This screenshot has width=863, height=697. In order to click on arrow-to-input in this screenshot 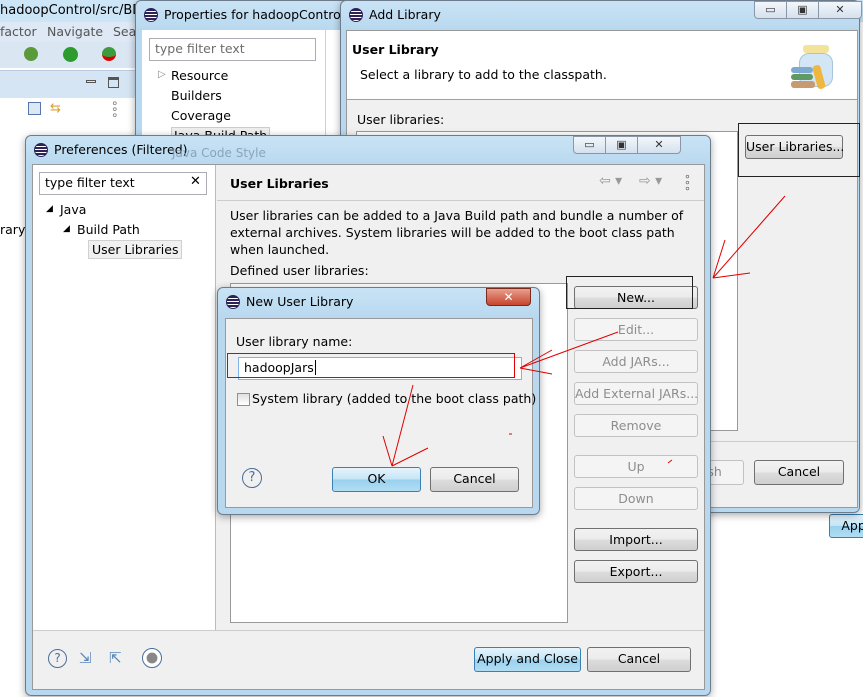, I will do `click(569, 353)`.